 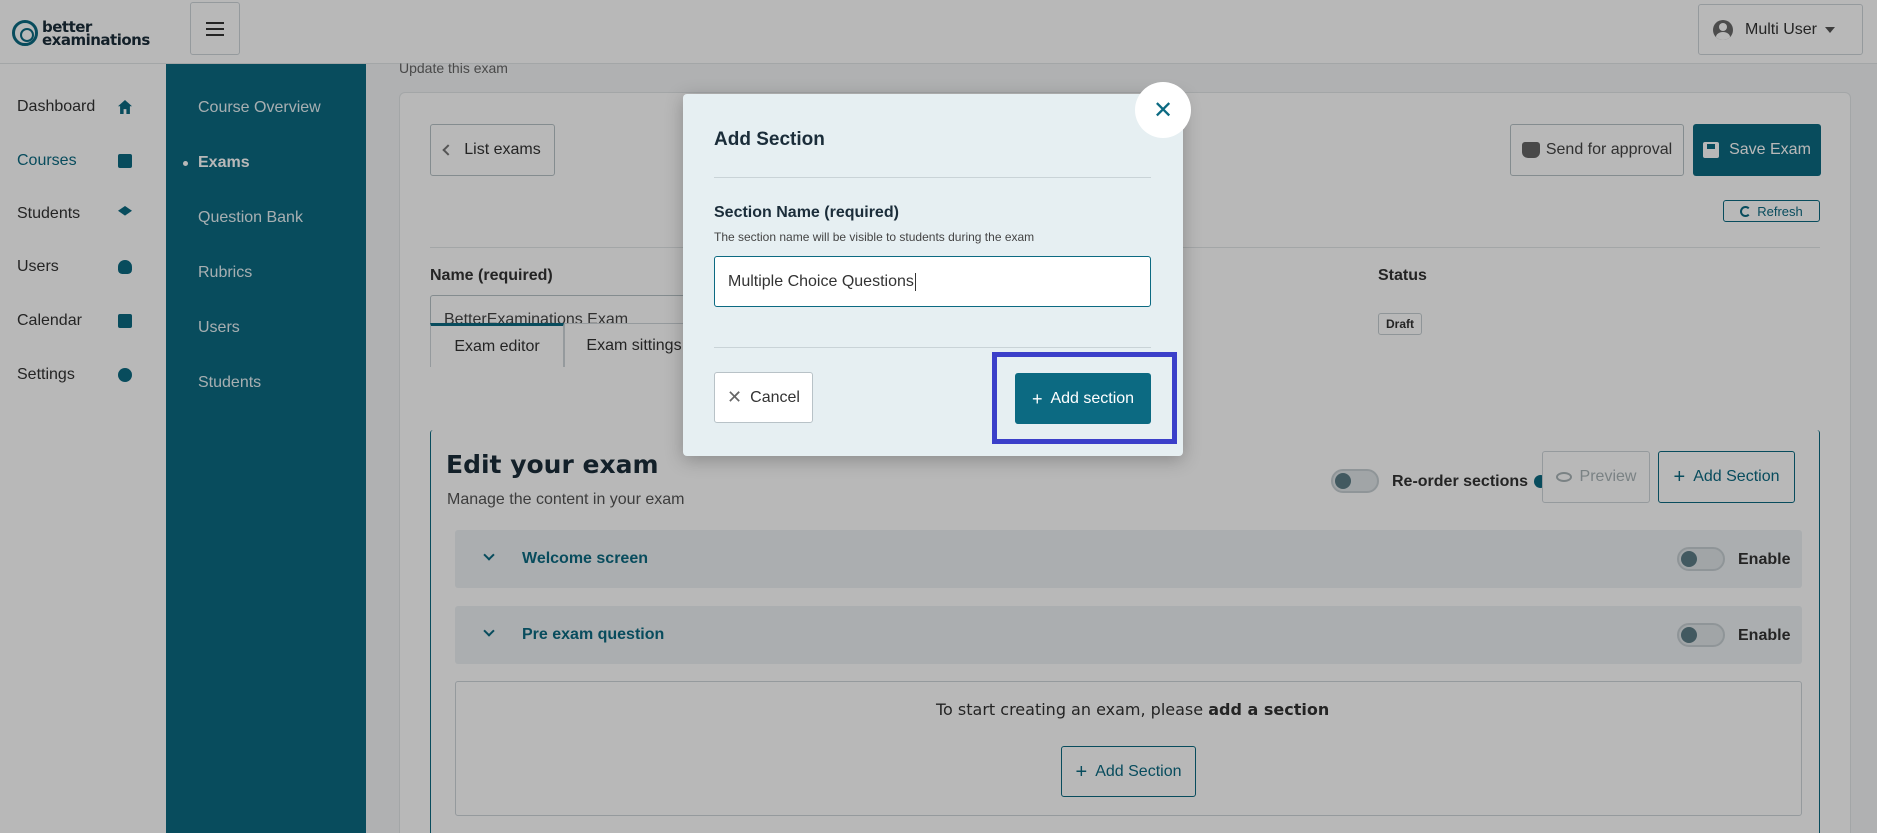 I want to click on section-name-label: Section Name (required), so click(x=806, y=212).